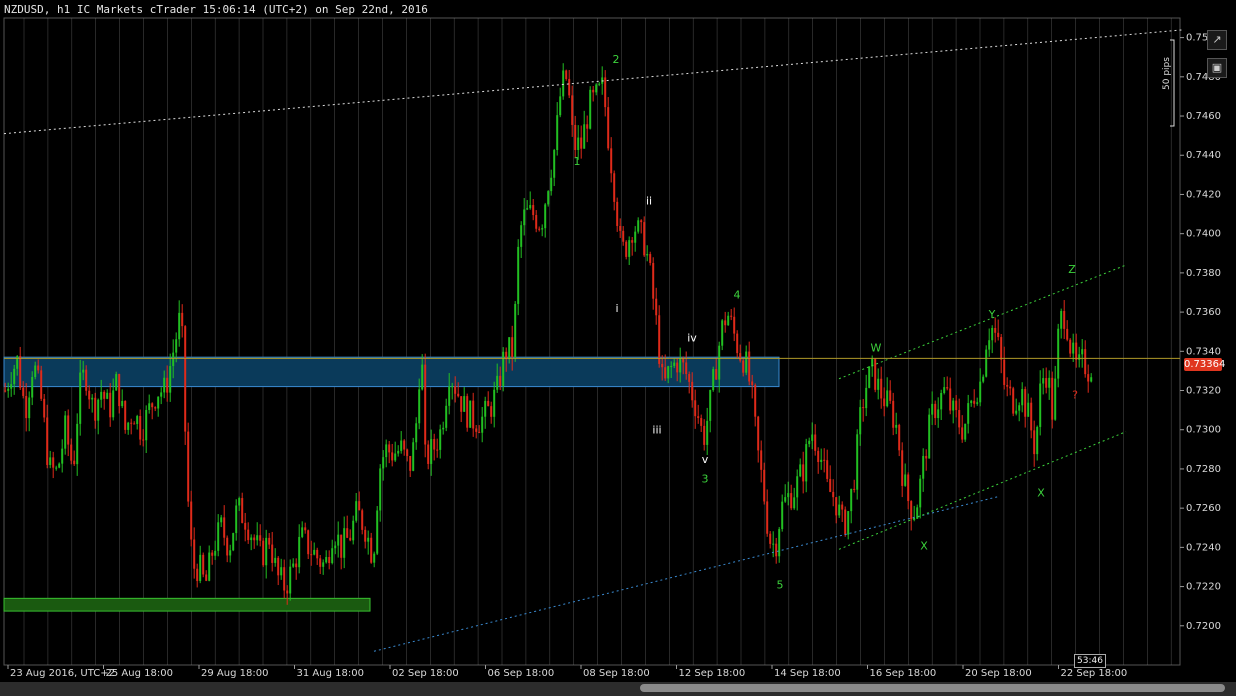  Describe the element at coordinates (1203, 508) in the screenshot. I see `price-tick-label: 0.7260` at that location.